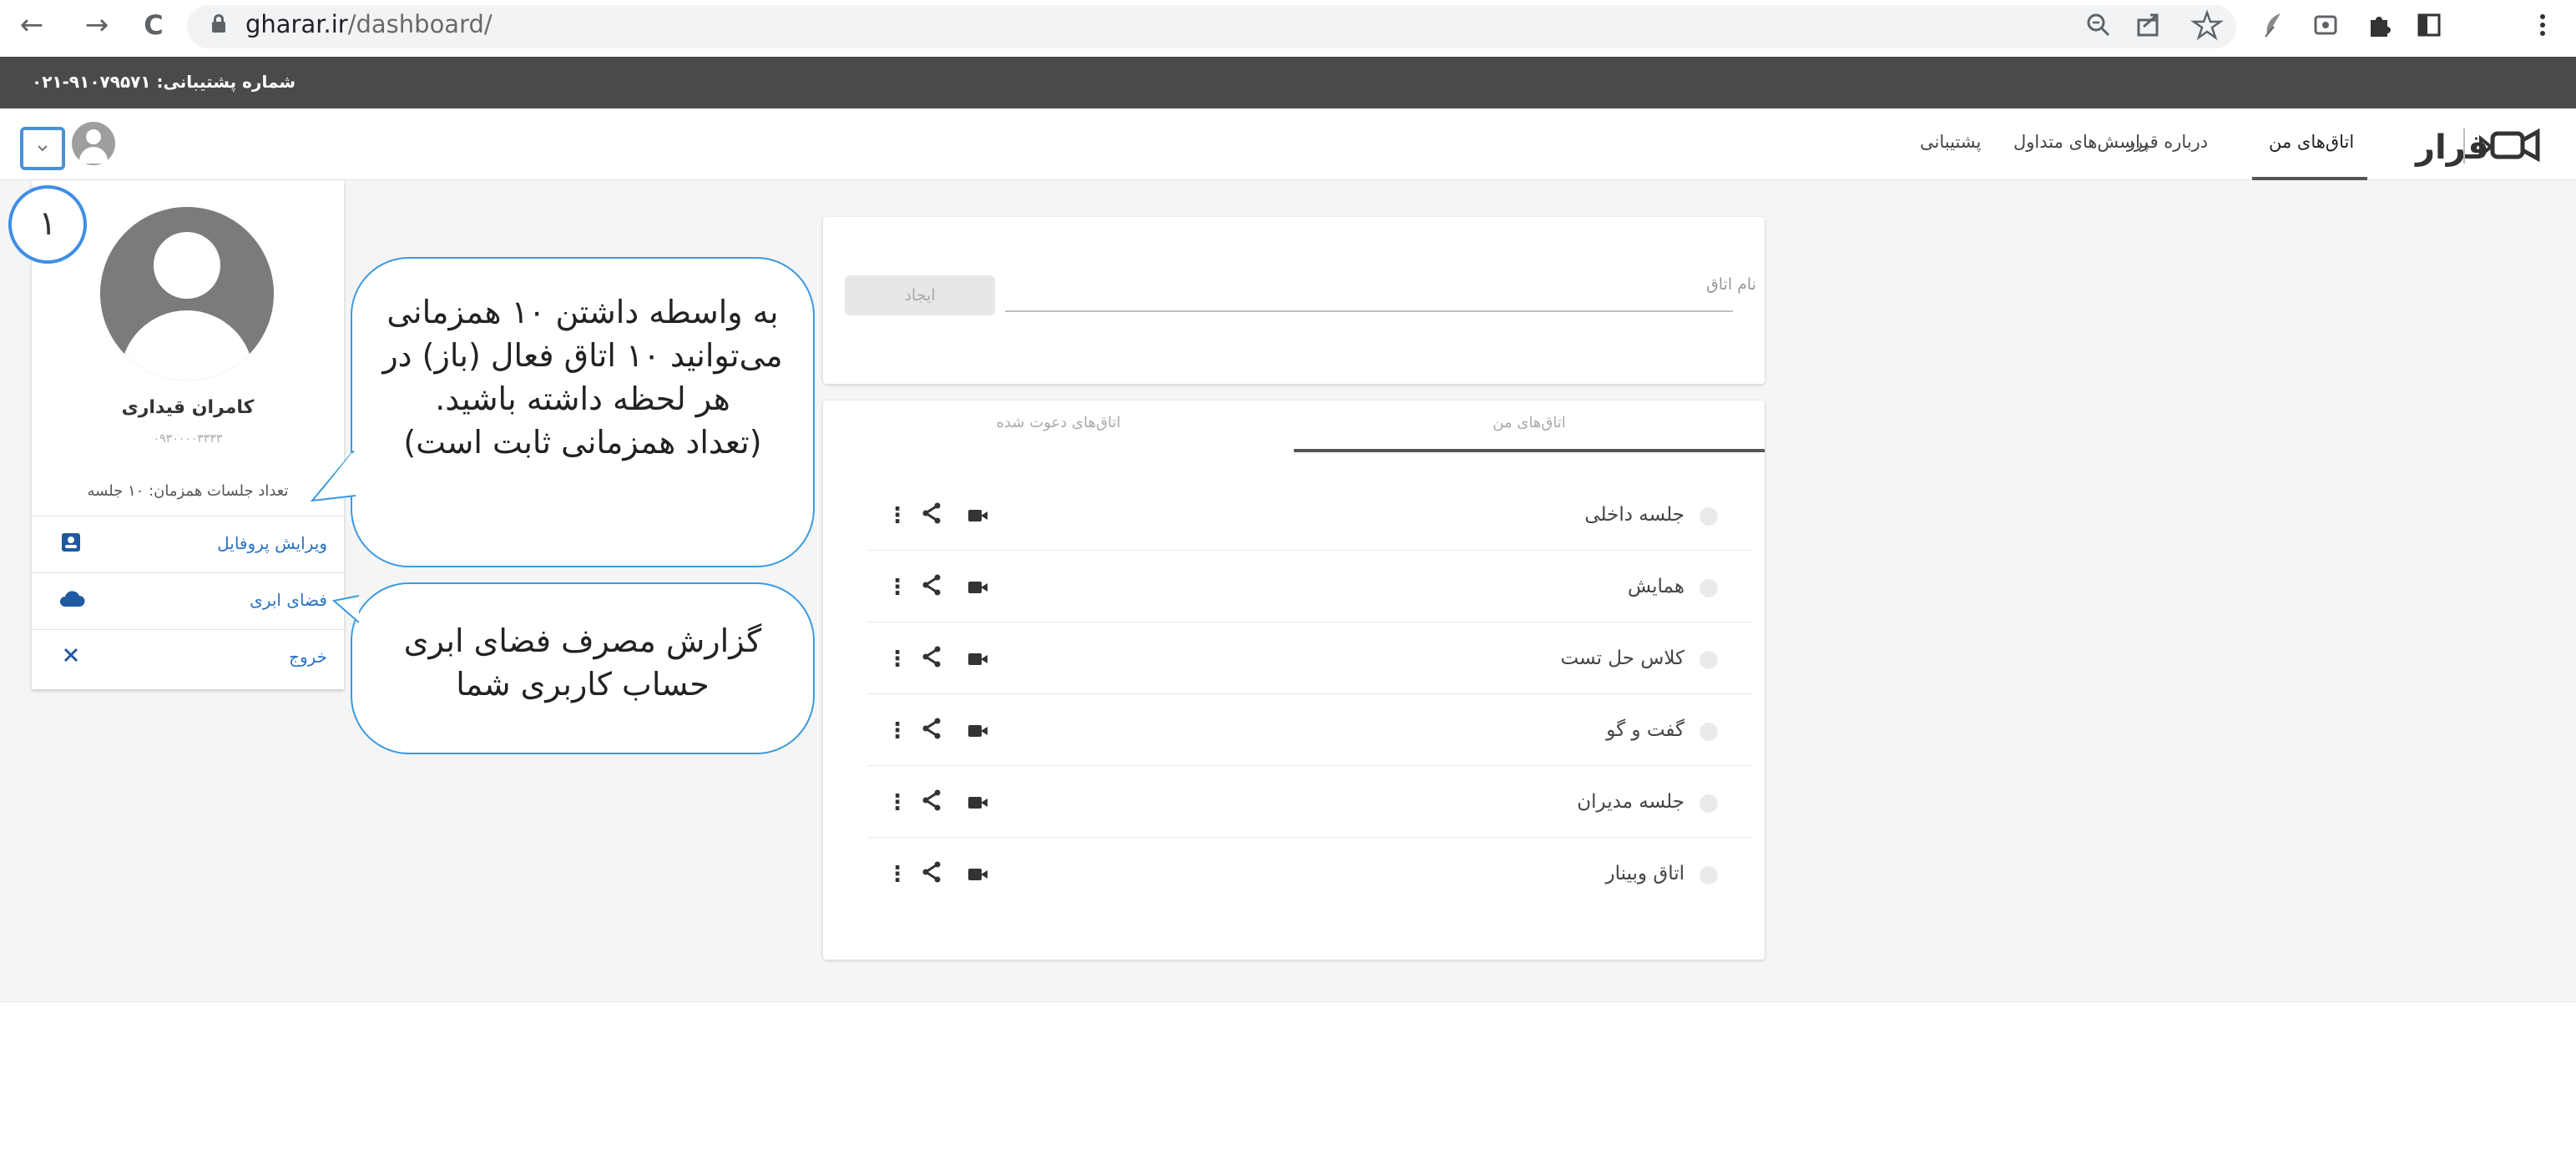 This screenshot has height=1169, width=2576. I want to click on concurrency-callout-tail, so click(333, 476).